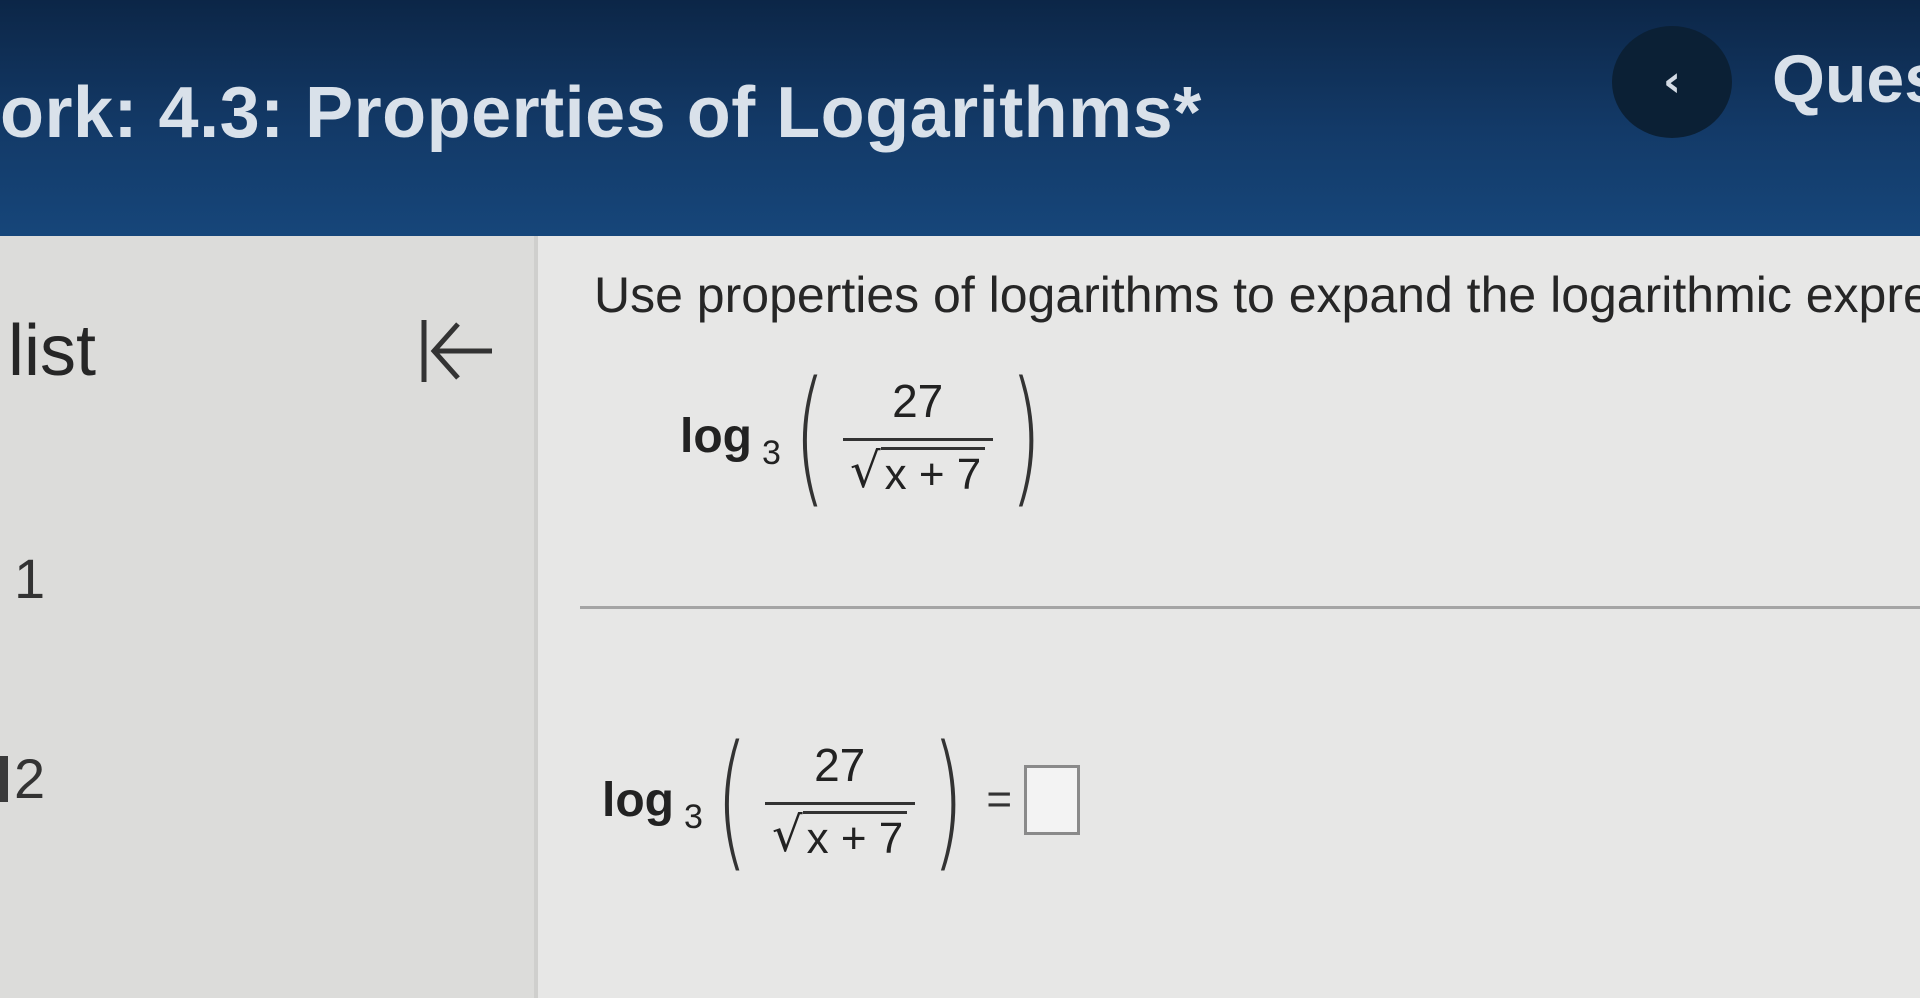 The width and height of the screenshot is (1920, 998). What do you see at coordinates (1846, 79) in the screenshot?
I see `question-label: Ques` at bounding box center [1846, 79].